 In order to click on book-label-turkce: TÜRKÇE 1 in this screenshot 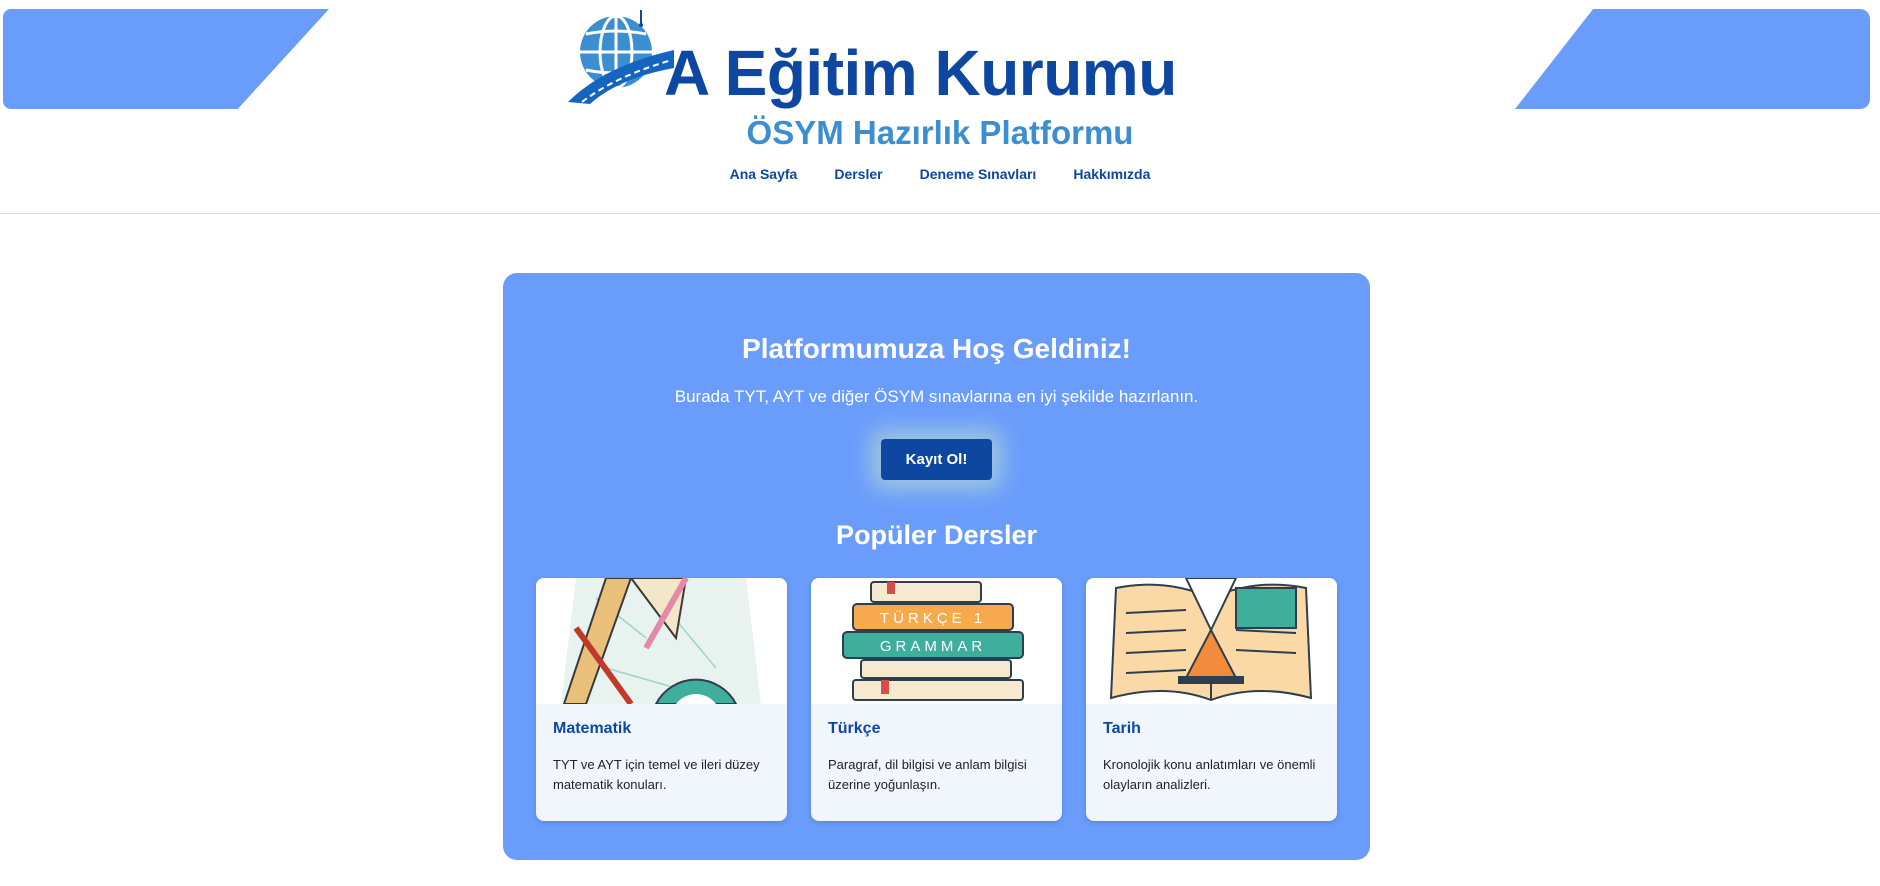, I will do `click(933, 618)`.